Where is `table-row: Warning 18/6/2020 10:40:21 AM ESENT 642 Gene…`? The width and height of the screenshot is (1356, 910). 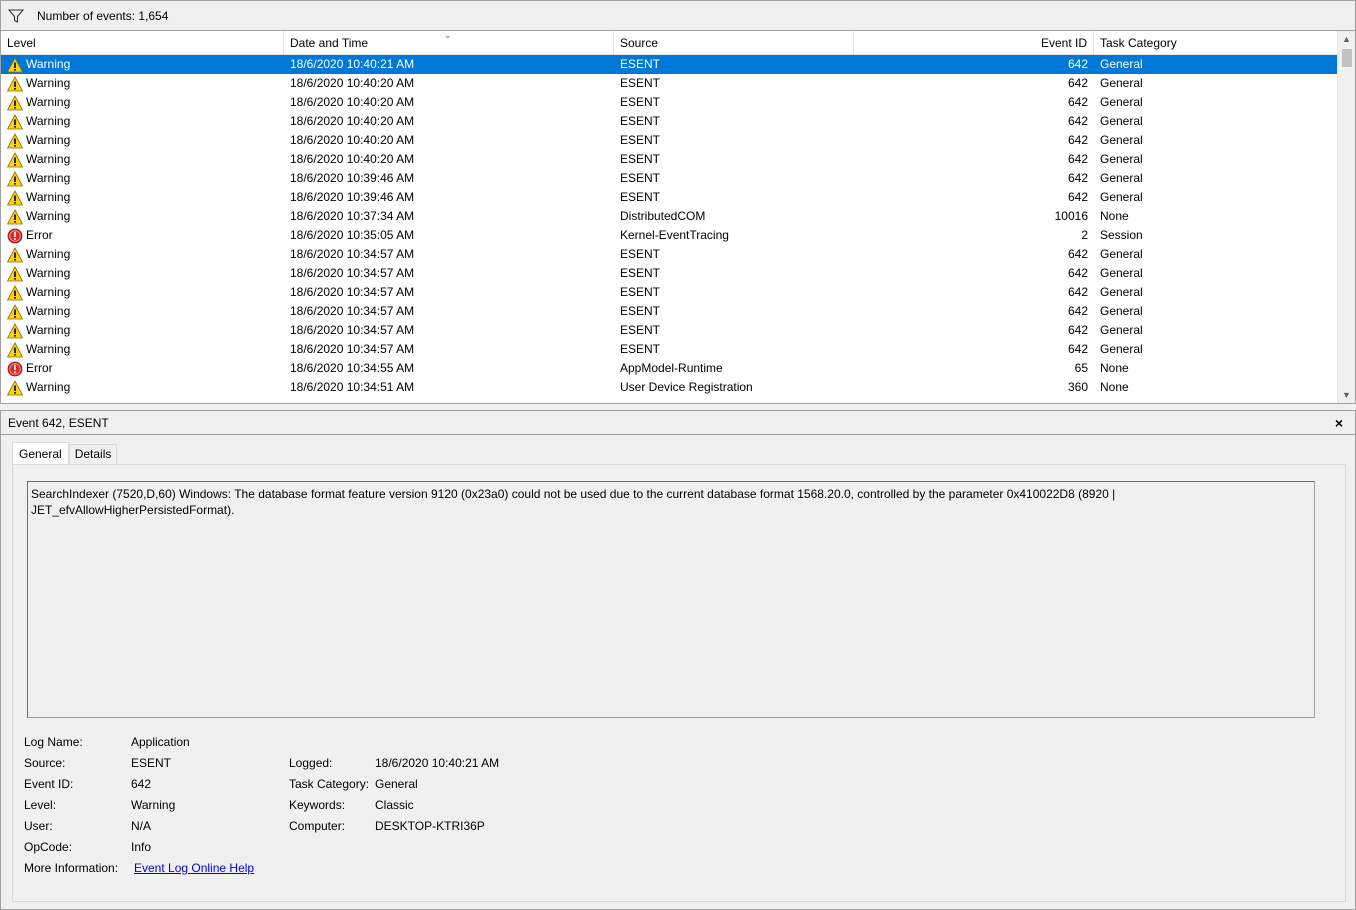 table-row: Warning 18/6/2020 10:40:21 AM ESENT 642 Gene… is located at coordinates (669, 64).